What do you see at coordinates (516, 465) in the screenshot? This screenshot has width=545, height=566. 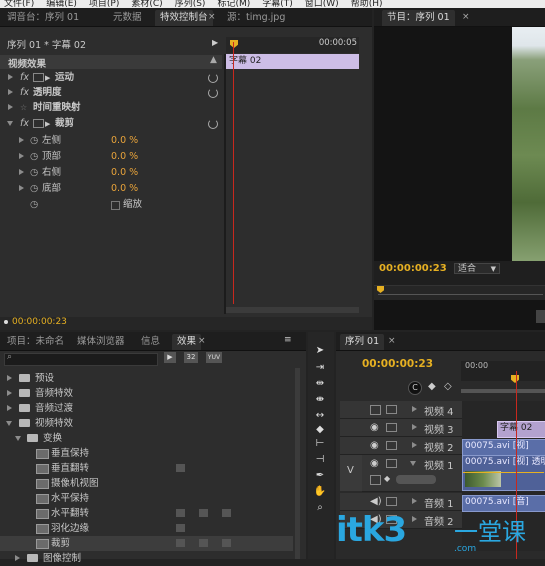 I see `timeline-playhead-line` at bounding box center [516, 465].